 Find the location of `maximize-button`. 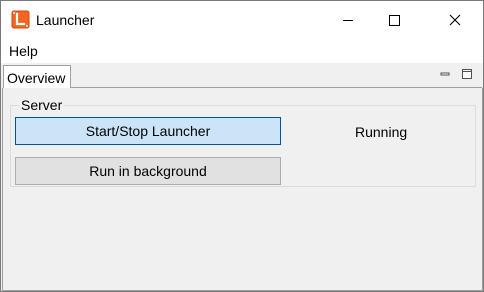

maximize-button is located at coordinates (394, 20).